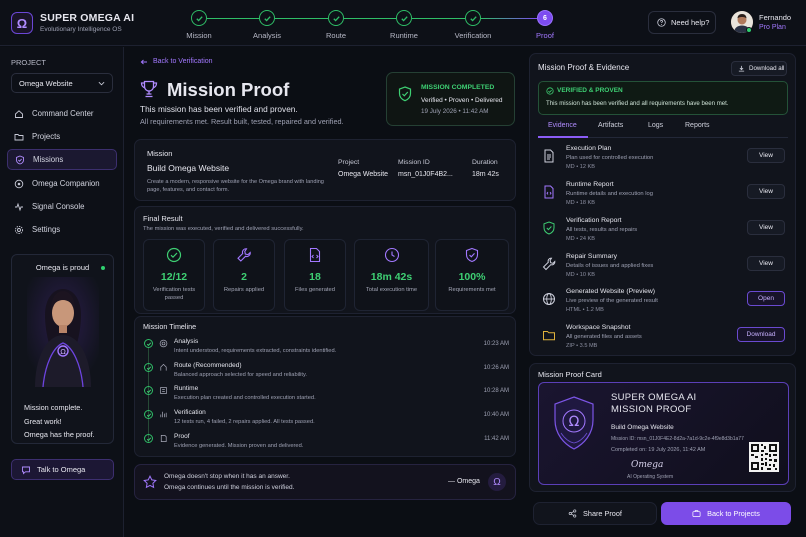 The height and width of the screenshot is (537, 806). Describe the element at coordinates (591, 256) in the screenshot. I see `evidence-title: Repair Summary` at that location.